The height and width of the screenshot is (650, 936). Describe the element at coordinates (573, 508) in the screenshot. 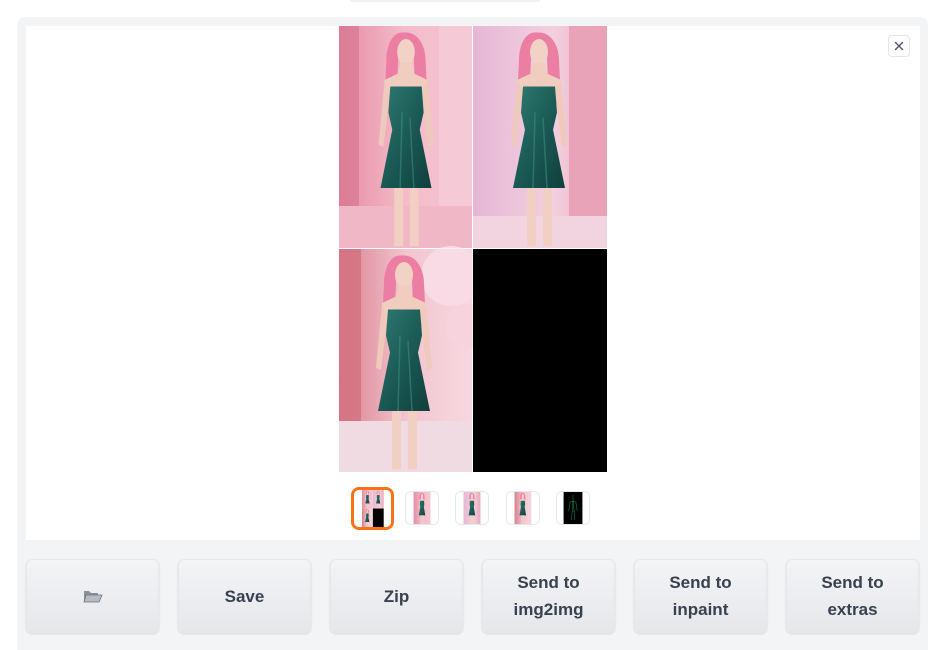

I see `thumbnail-pose-map` at that location.